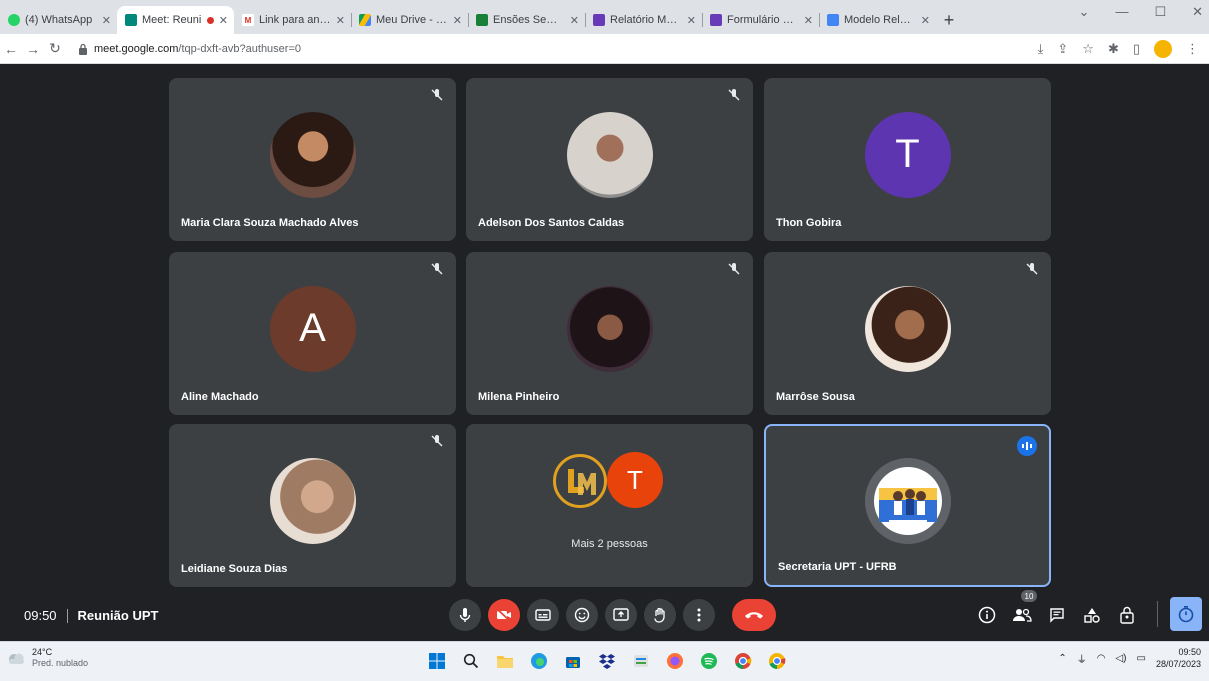 The image size is (1209, 681). I want to click on participant-name: Marrôse Sousa, so click(815, 397).